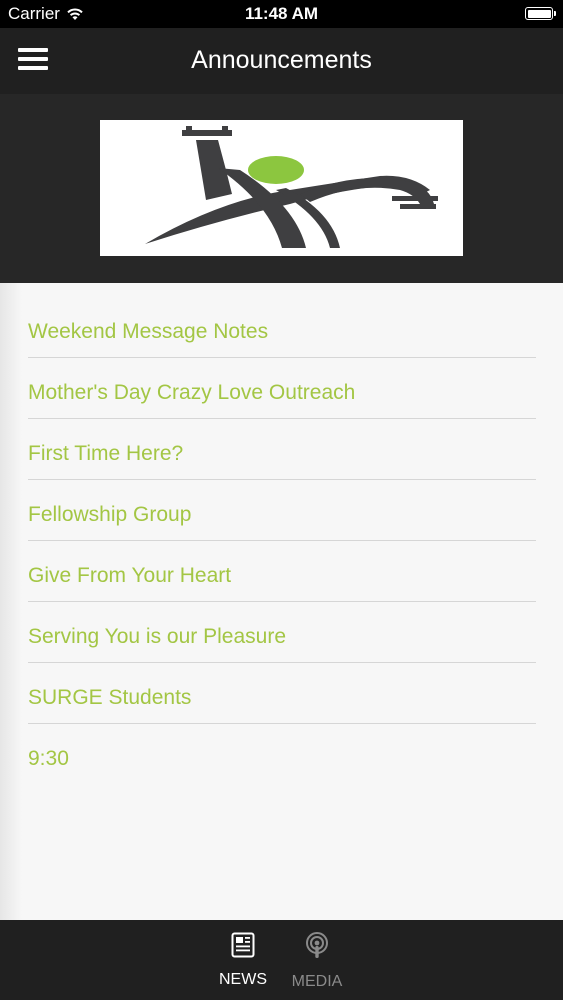 The image size is (563, 1000). Describe the element at coordinates (282, 327) in the screenshot. I see `list-item: Weekend Message Notes` at that location.